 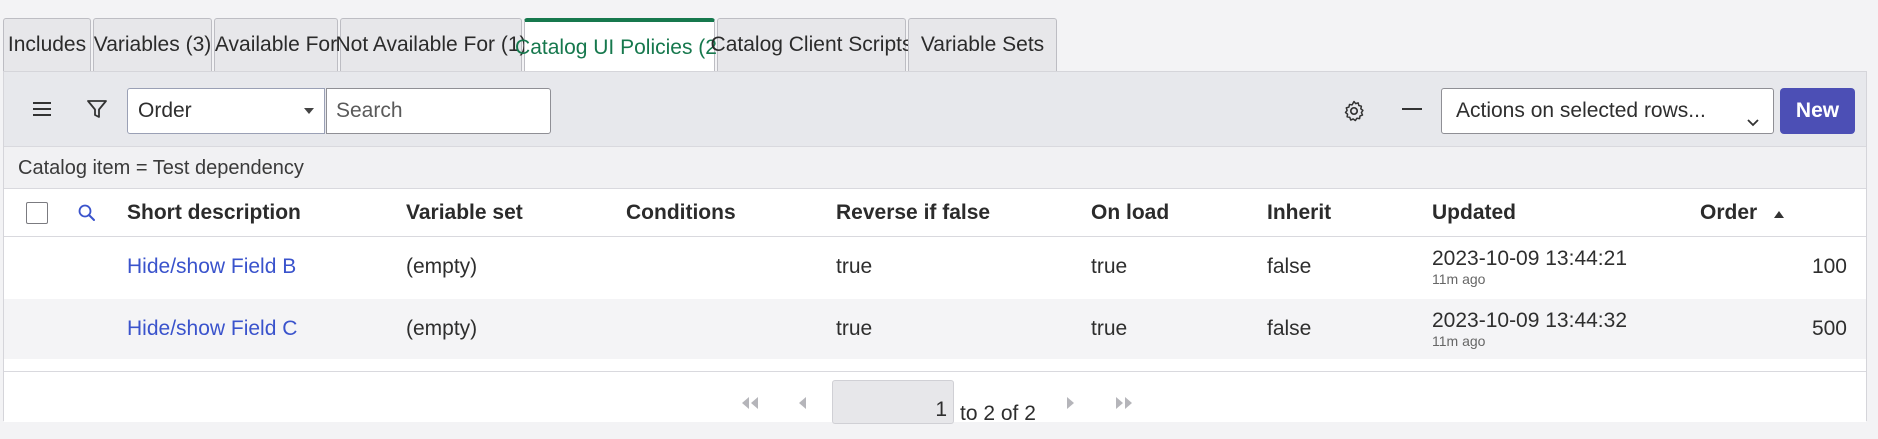 What do you see at coordinates (47, 44) in the screenshot?
I see `tab-includes: Includes` at bounding box center [47, 44].